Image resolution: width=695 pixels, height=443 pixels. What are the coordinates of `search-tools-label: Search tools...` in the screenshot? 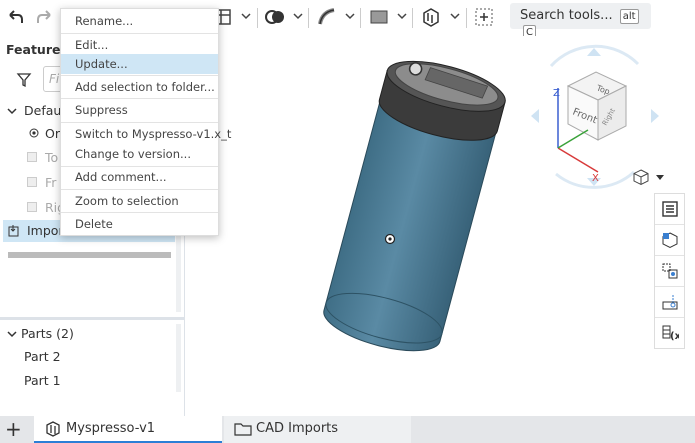 It's located at (566, 15).